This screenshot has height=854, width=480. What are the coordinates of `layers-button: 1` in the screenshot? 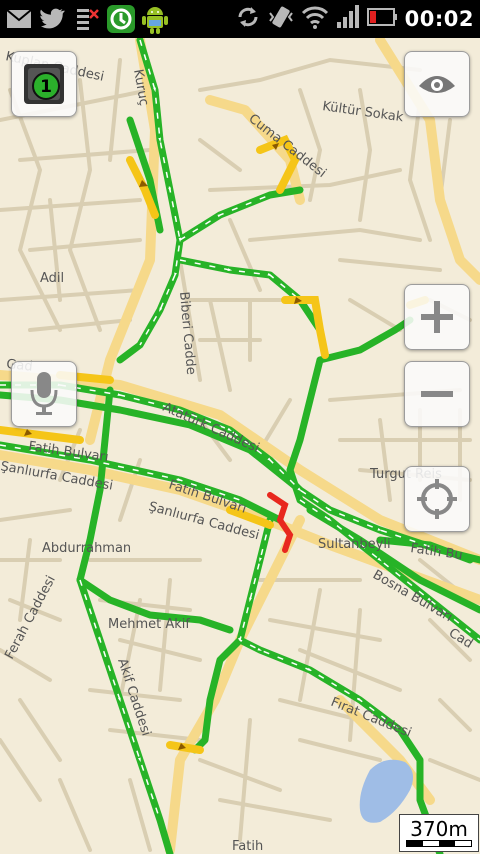 It's located at (44, 84).